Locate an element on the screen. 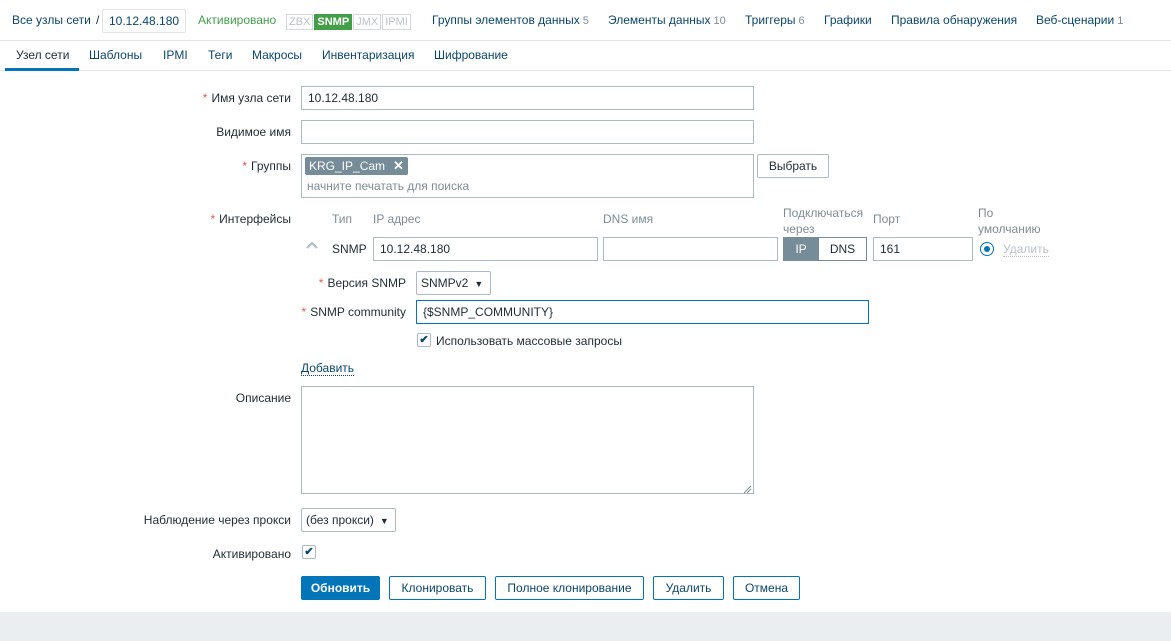 Image resolution: width=1171 pixels, height=641 pixels. breadcrumb-all-hosts: Все узлы сети is located at coordinates (51, 20).